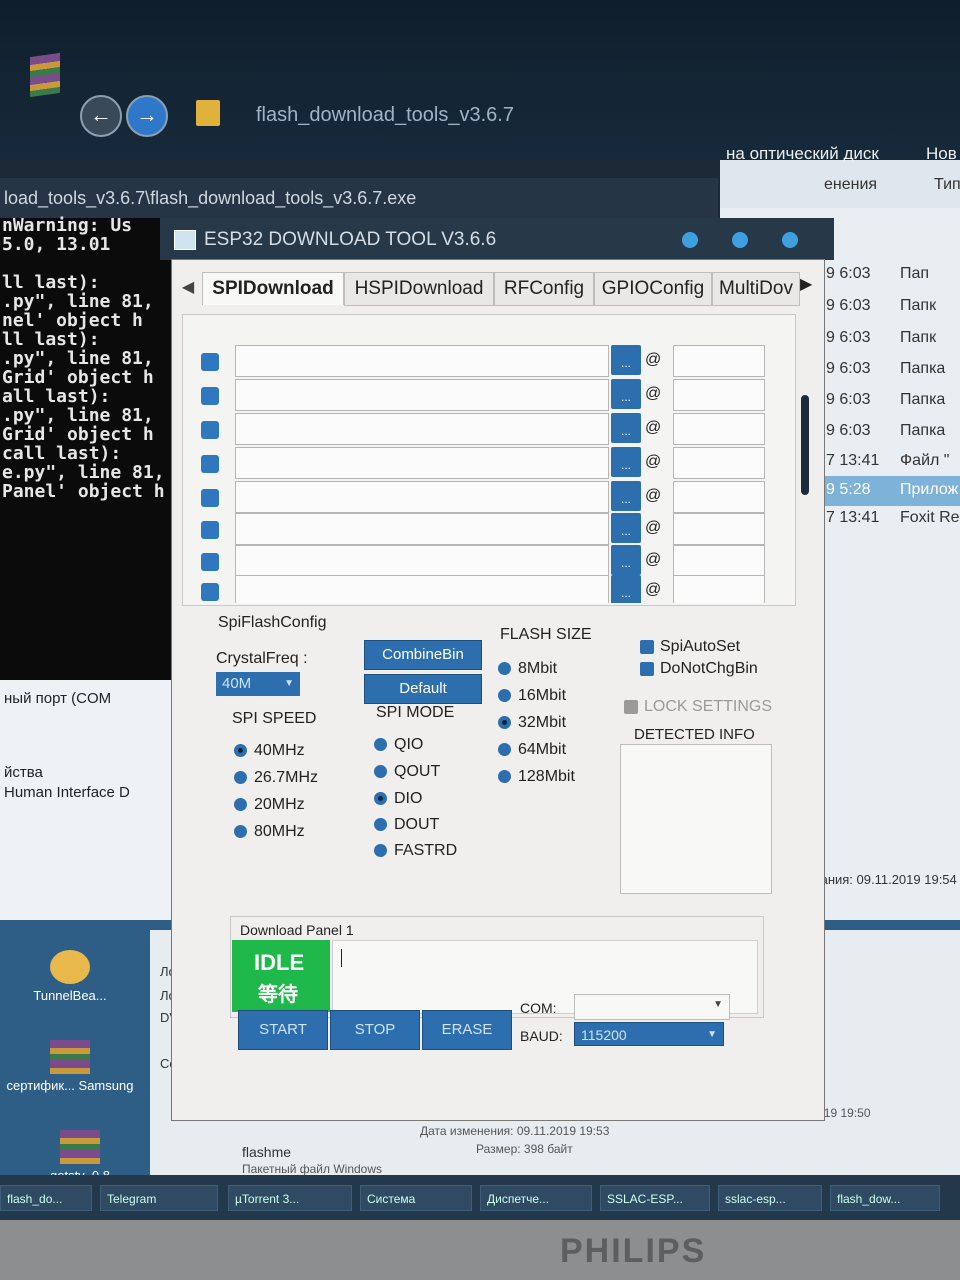  I want to click on tab-spidownload: SPIDownload, so click(273, 288).